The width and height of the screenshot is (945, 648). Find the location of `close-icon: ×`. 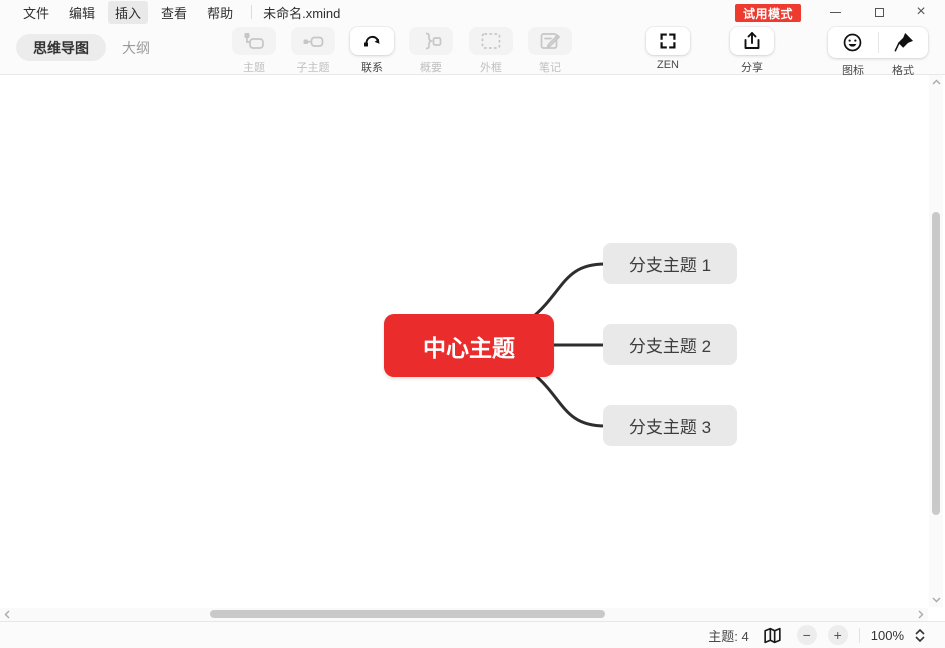

close-icon: × is located at coordinates (921, 11).